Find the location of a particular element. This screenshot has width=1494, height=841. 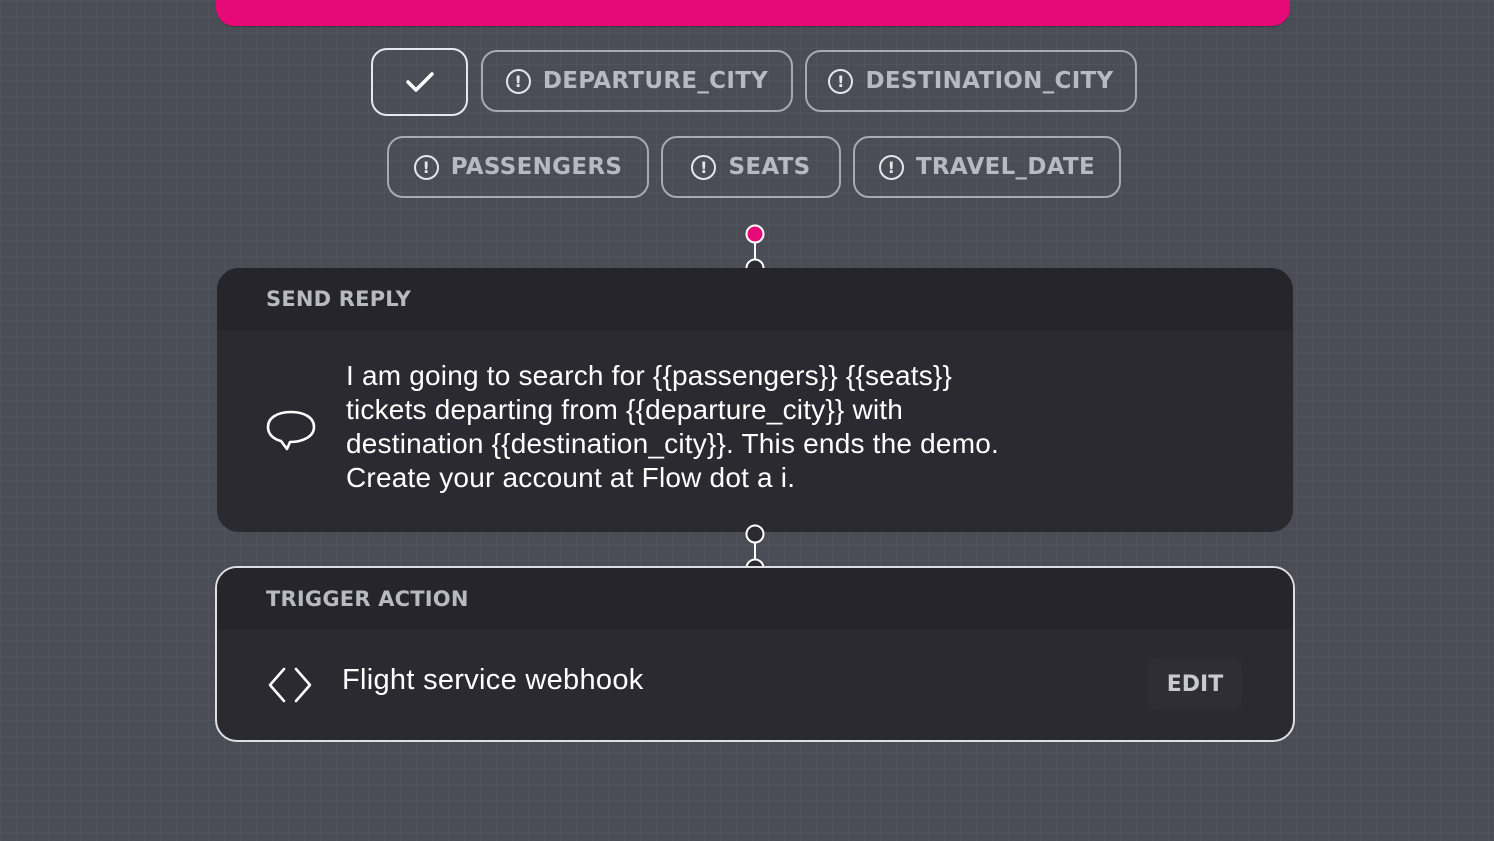

edit-button: EDIT is located at coordinates (1195, 684).